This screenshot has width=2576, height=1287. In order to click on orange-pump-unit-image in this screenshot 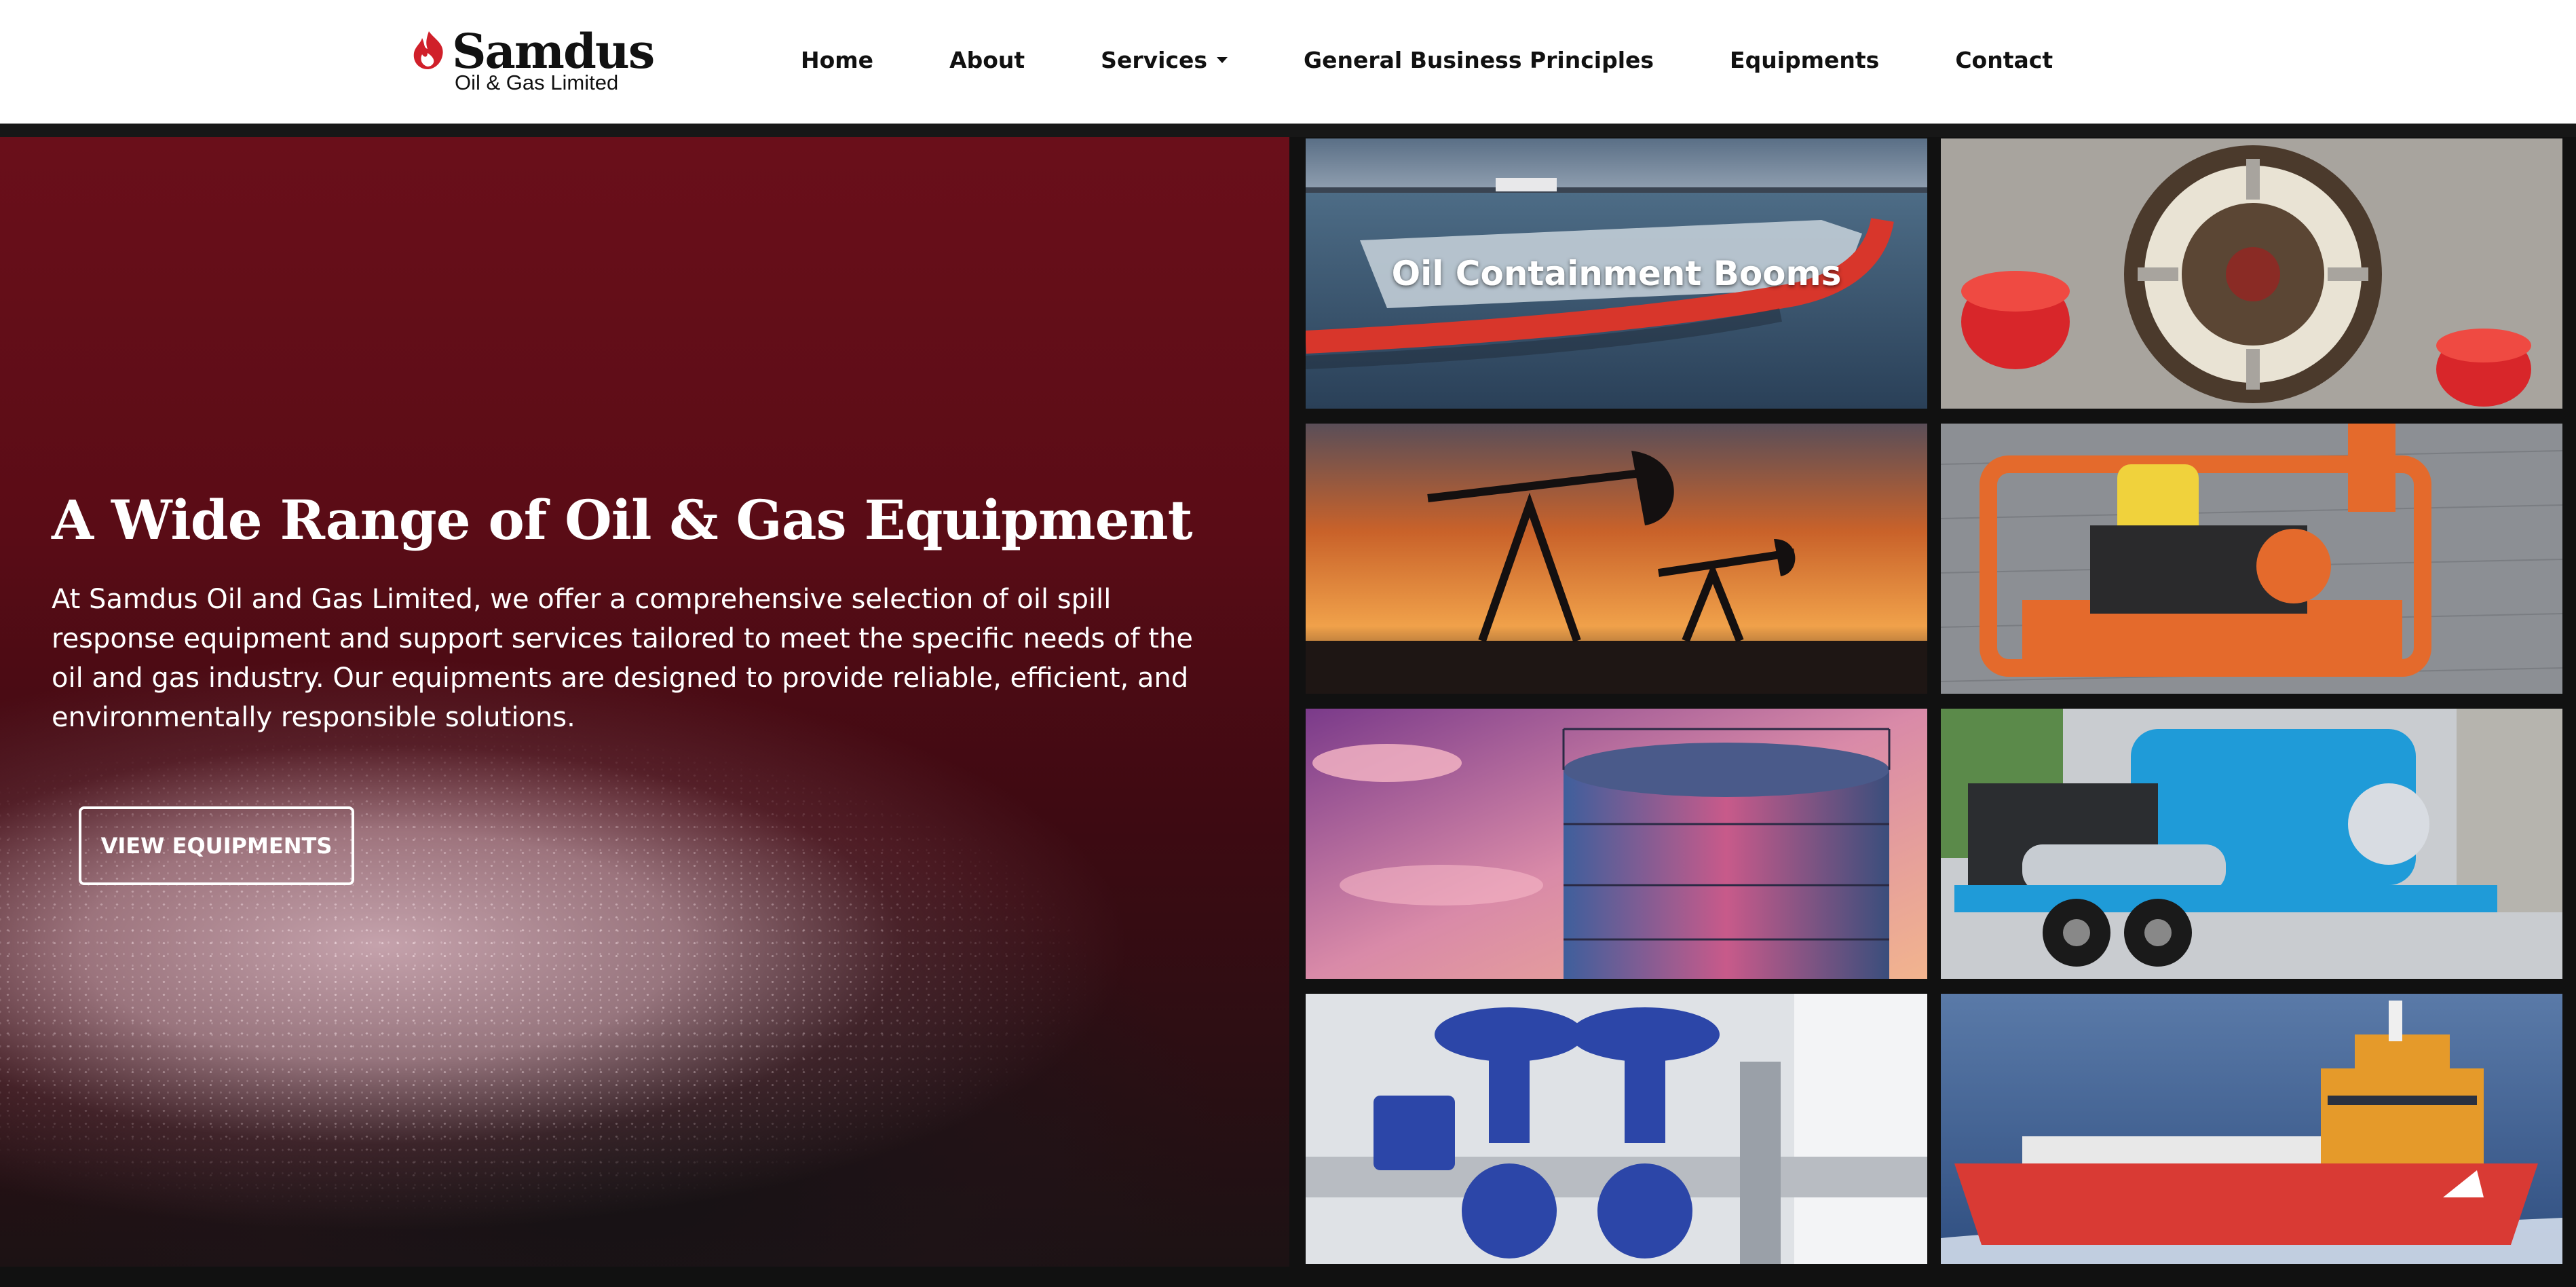, I will do `click(2251, 559)`.